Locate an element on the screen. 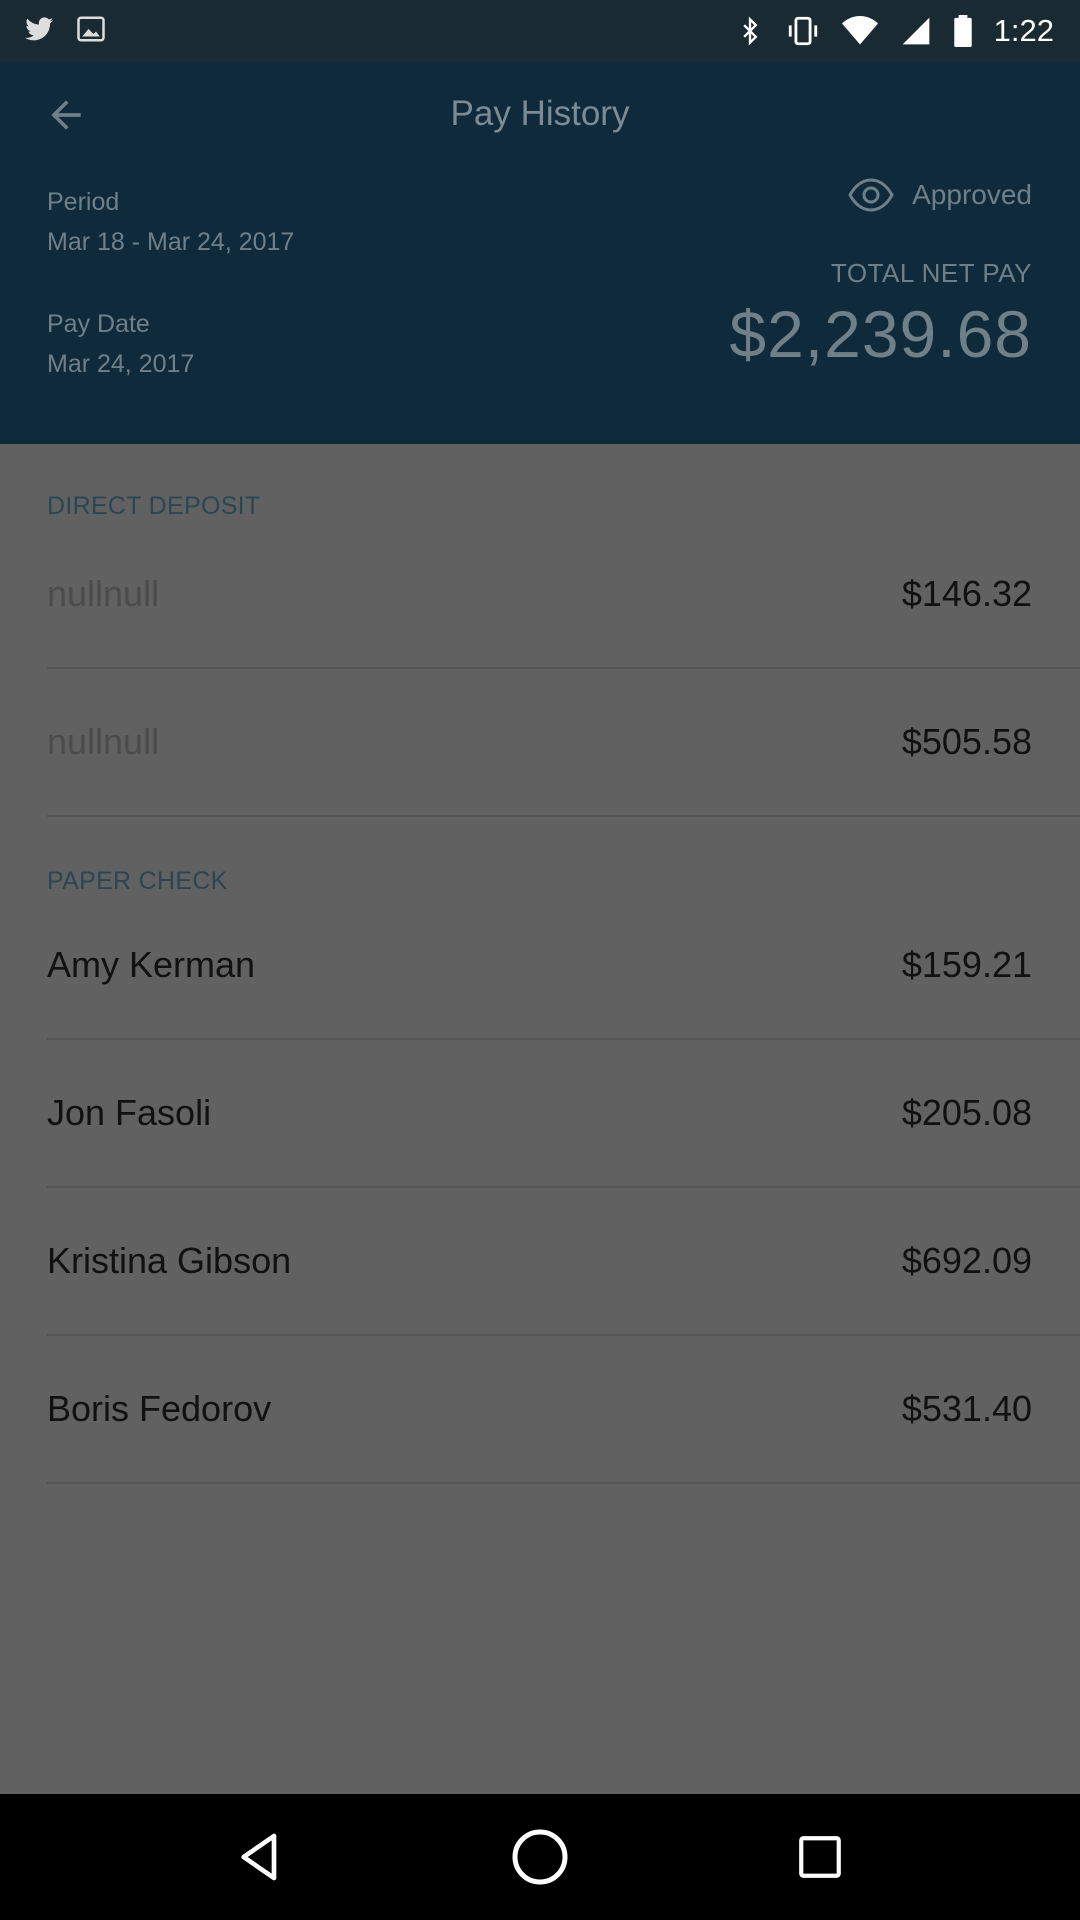  nav-home-button is located at coordinates (540, 1857).